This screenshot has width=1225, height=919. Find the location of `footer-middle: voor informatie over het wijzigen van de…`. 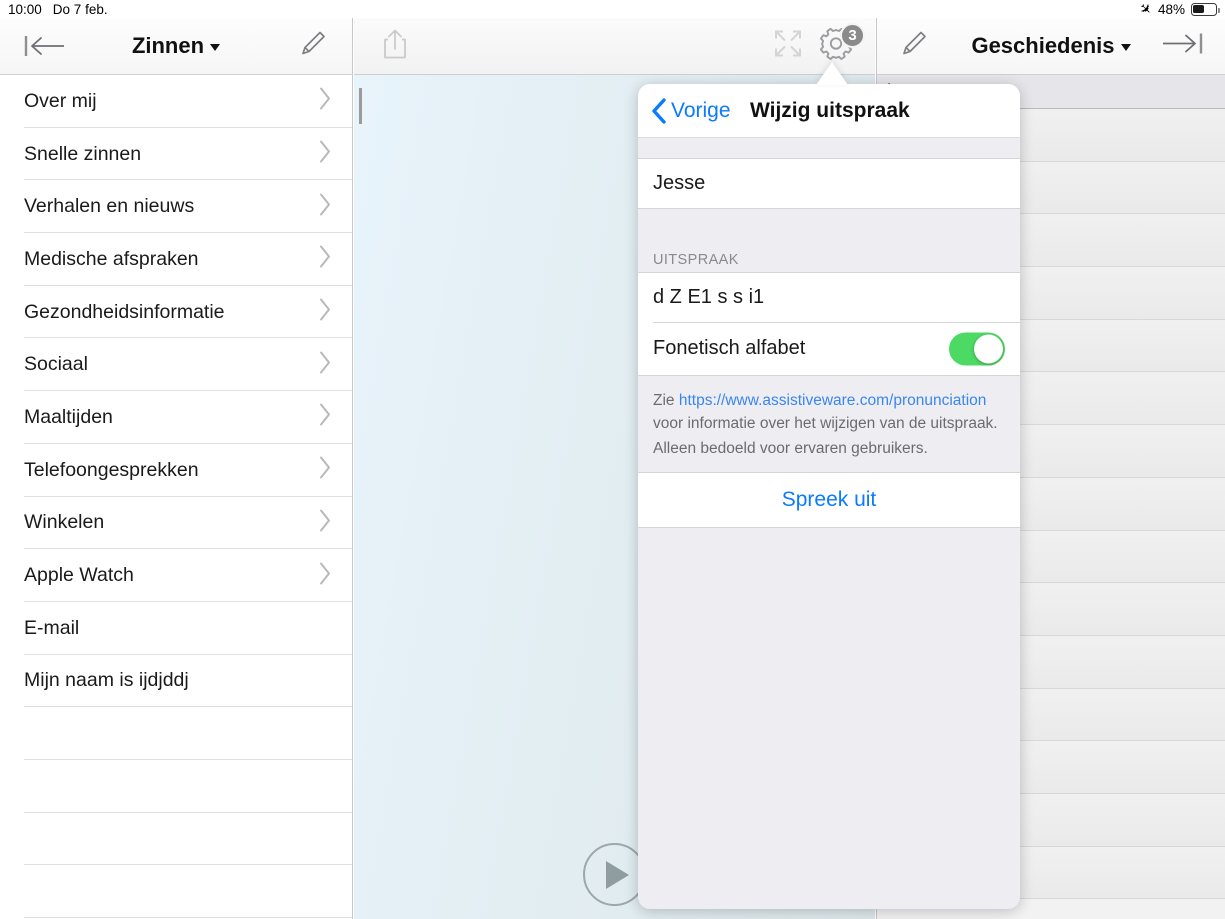

footer-middle: voor informatie over het wijzigen van de… is located at coordinates (825, 423).